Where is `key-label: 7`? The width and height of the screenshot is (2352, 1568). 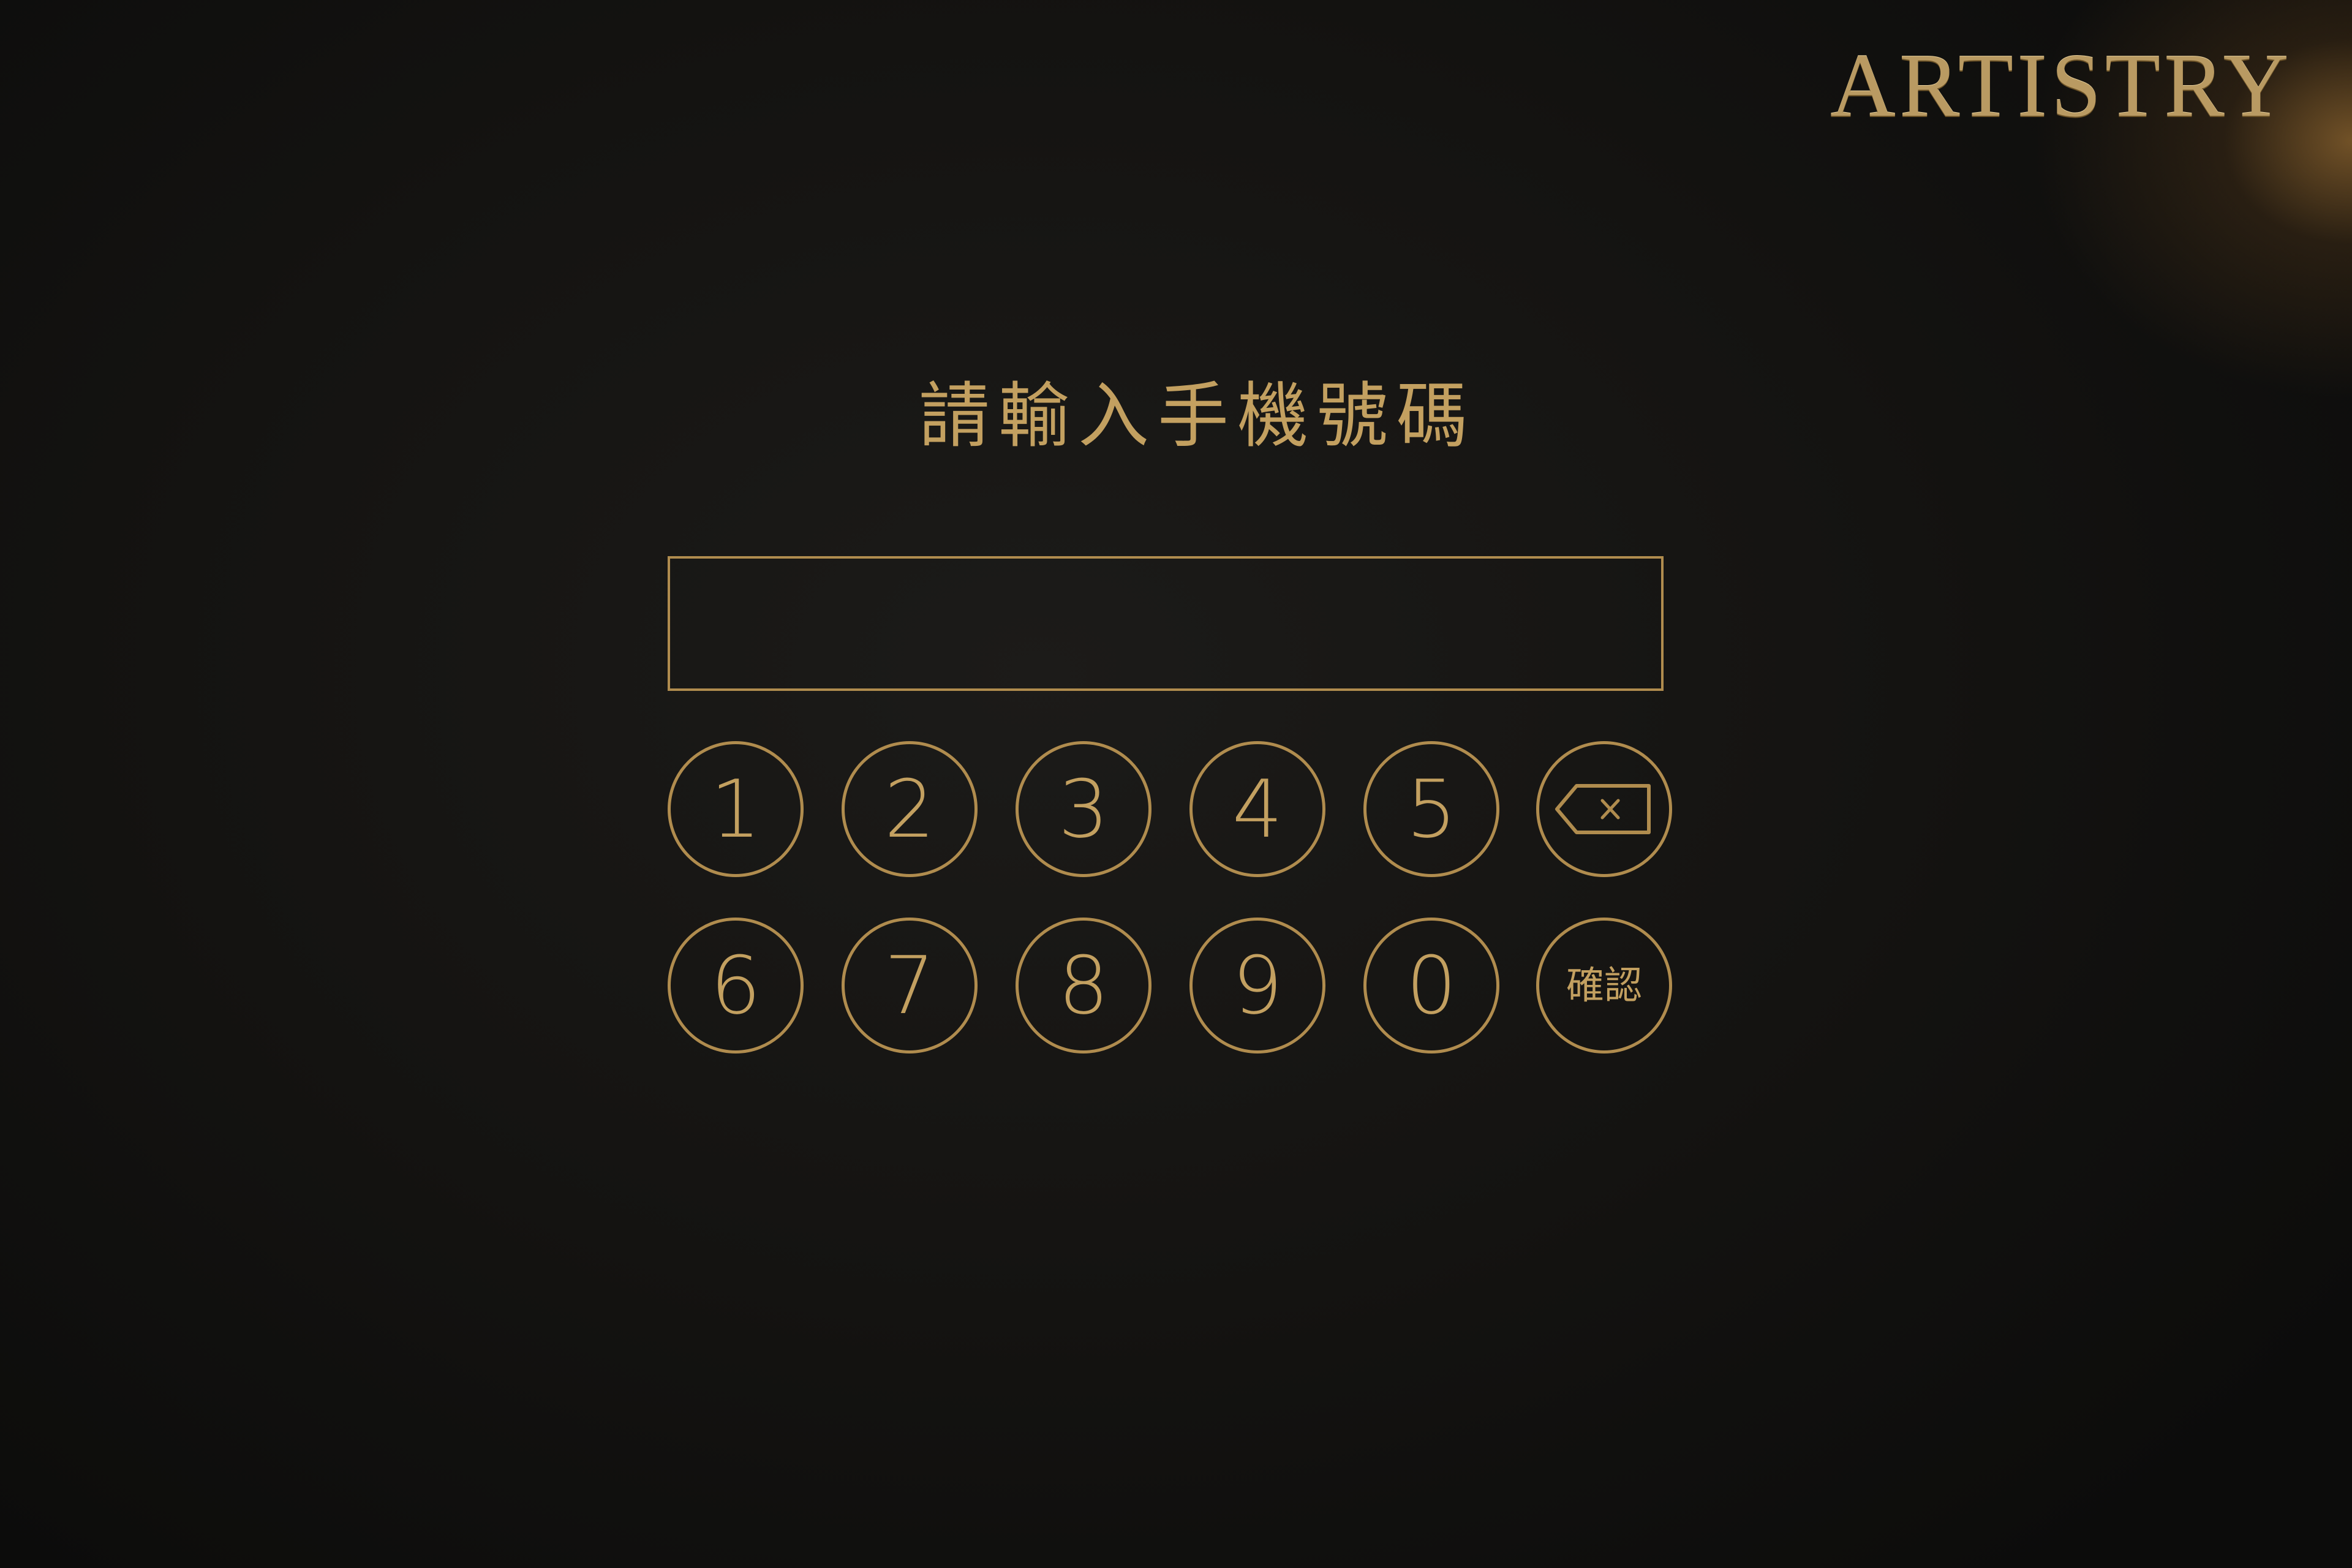 key-label: 7 is located at coordinates (910, 986).